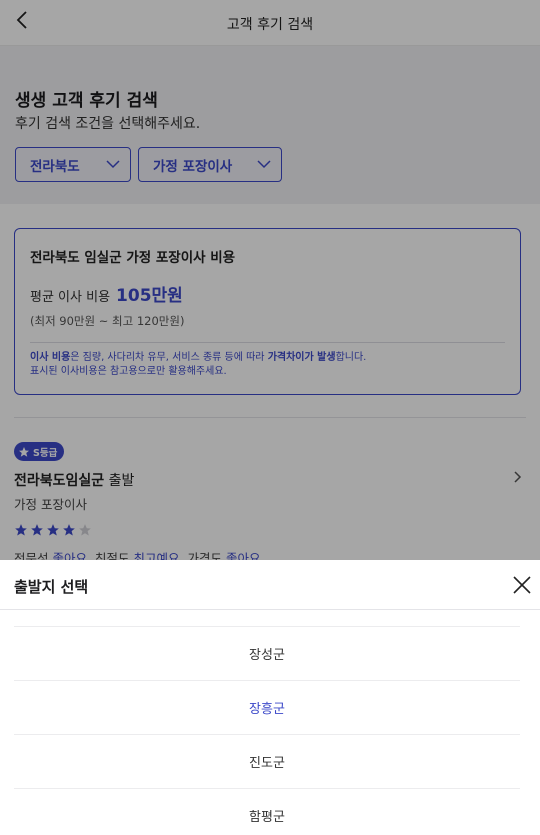 Image resolution: width=540 pixels, height=835 pixels. Describe the element at coordinates (267, 811) in the screenshot. I see `departure-option: 함평군` at that location.